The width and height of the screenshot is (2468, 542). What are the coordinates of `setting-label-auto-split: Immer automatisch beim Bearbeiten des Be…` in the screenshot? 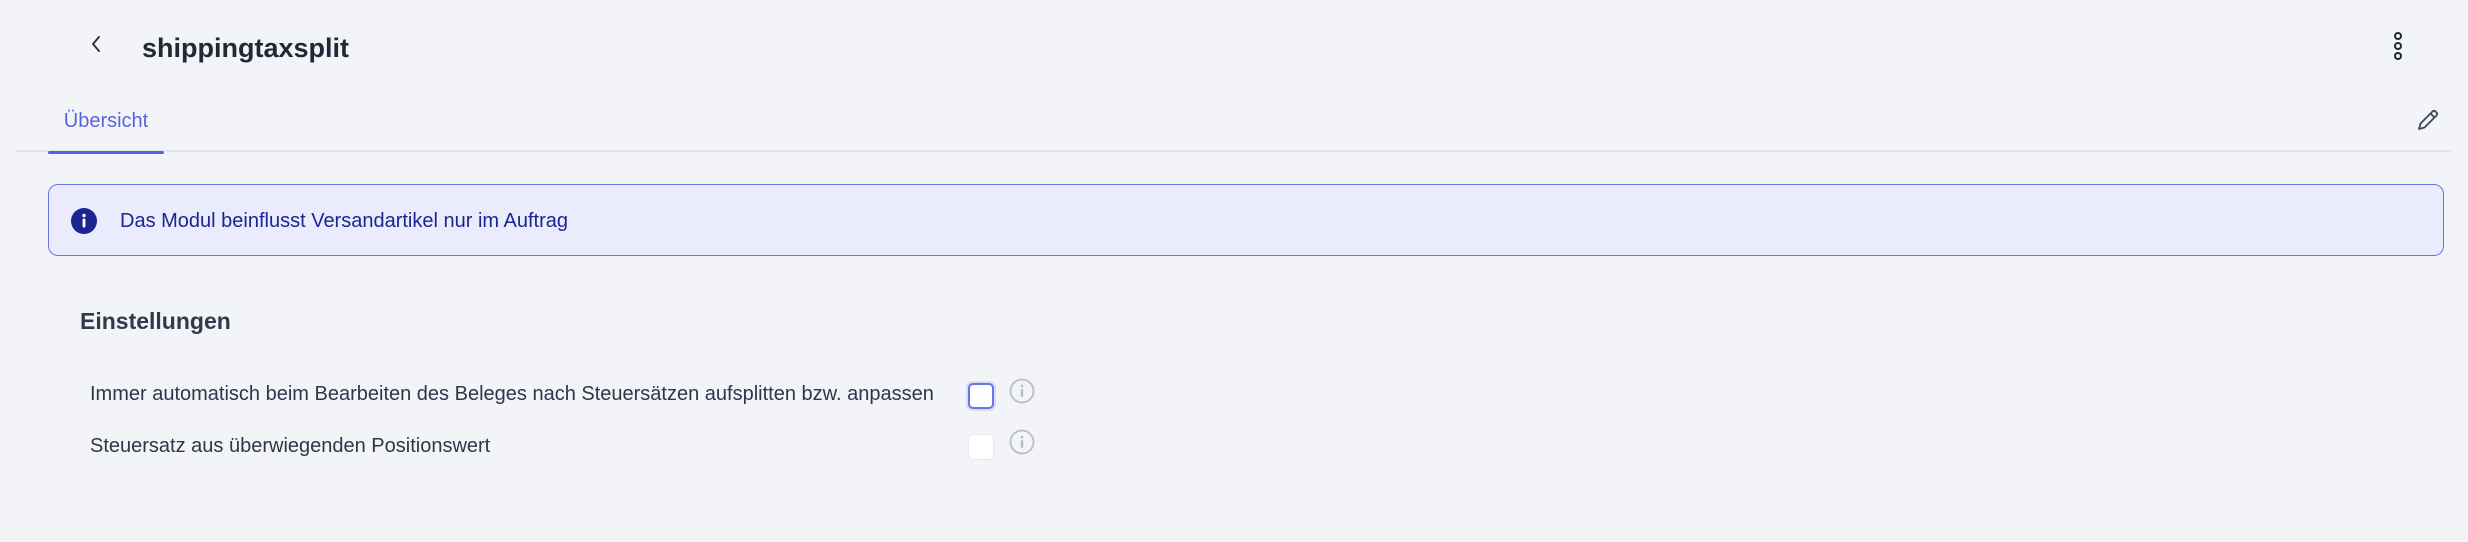 It's located at (512, 394).